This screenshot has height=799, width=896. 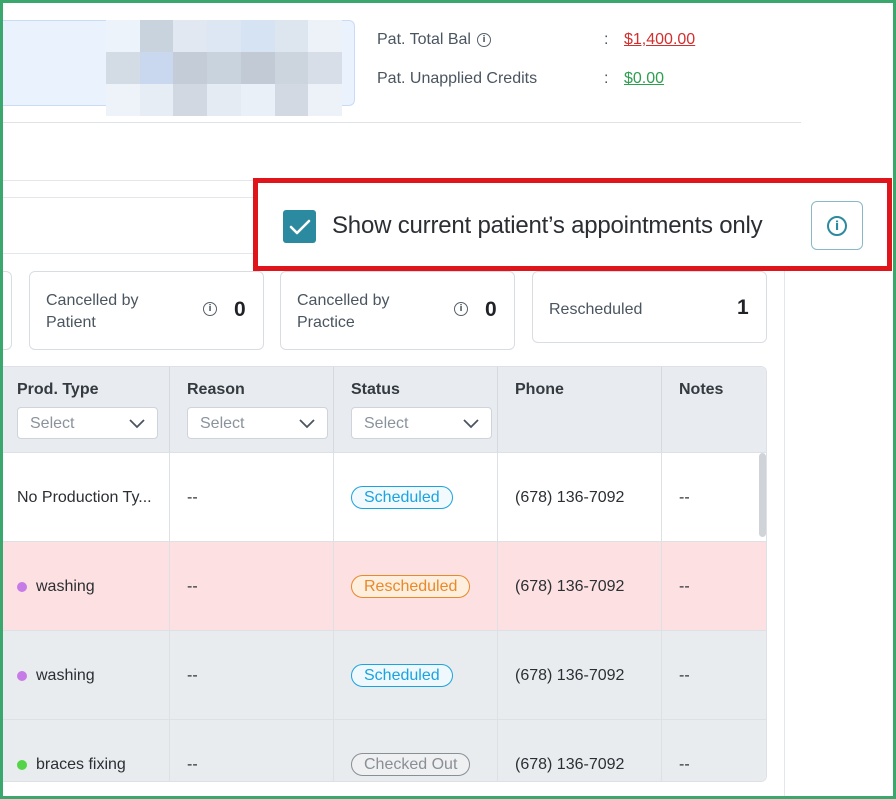 What do you see at coordinates (416, 750) in the screenshot?
I see `status-cell: Checked Out` at bounding box center [416, 750].